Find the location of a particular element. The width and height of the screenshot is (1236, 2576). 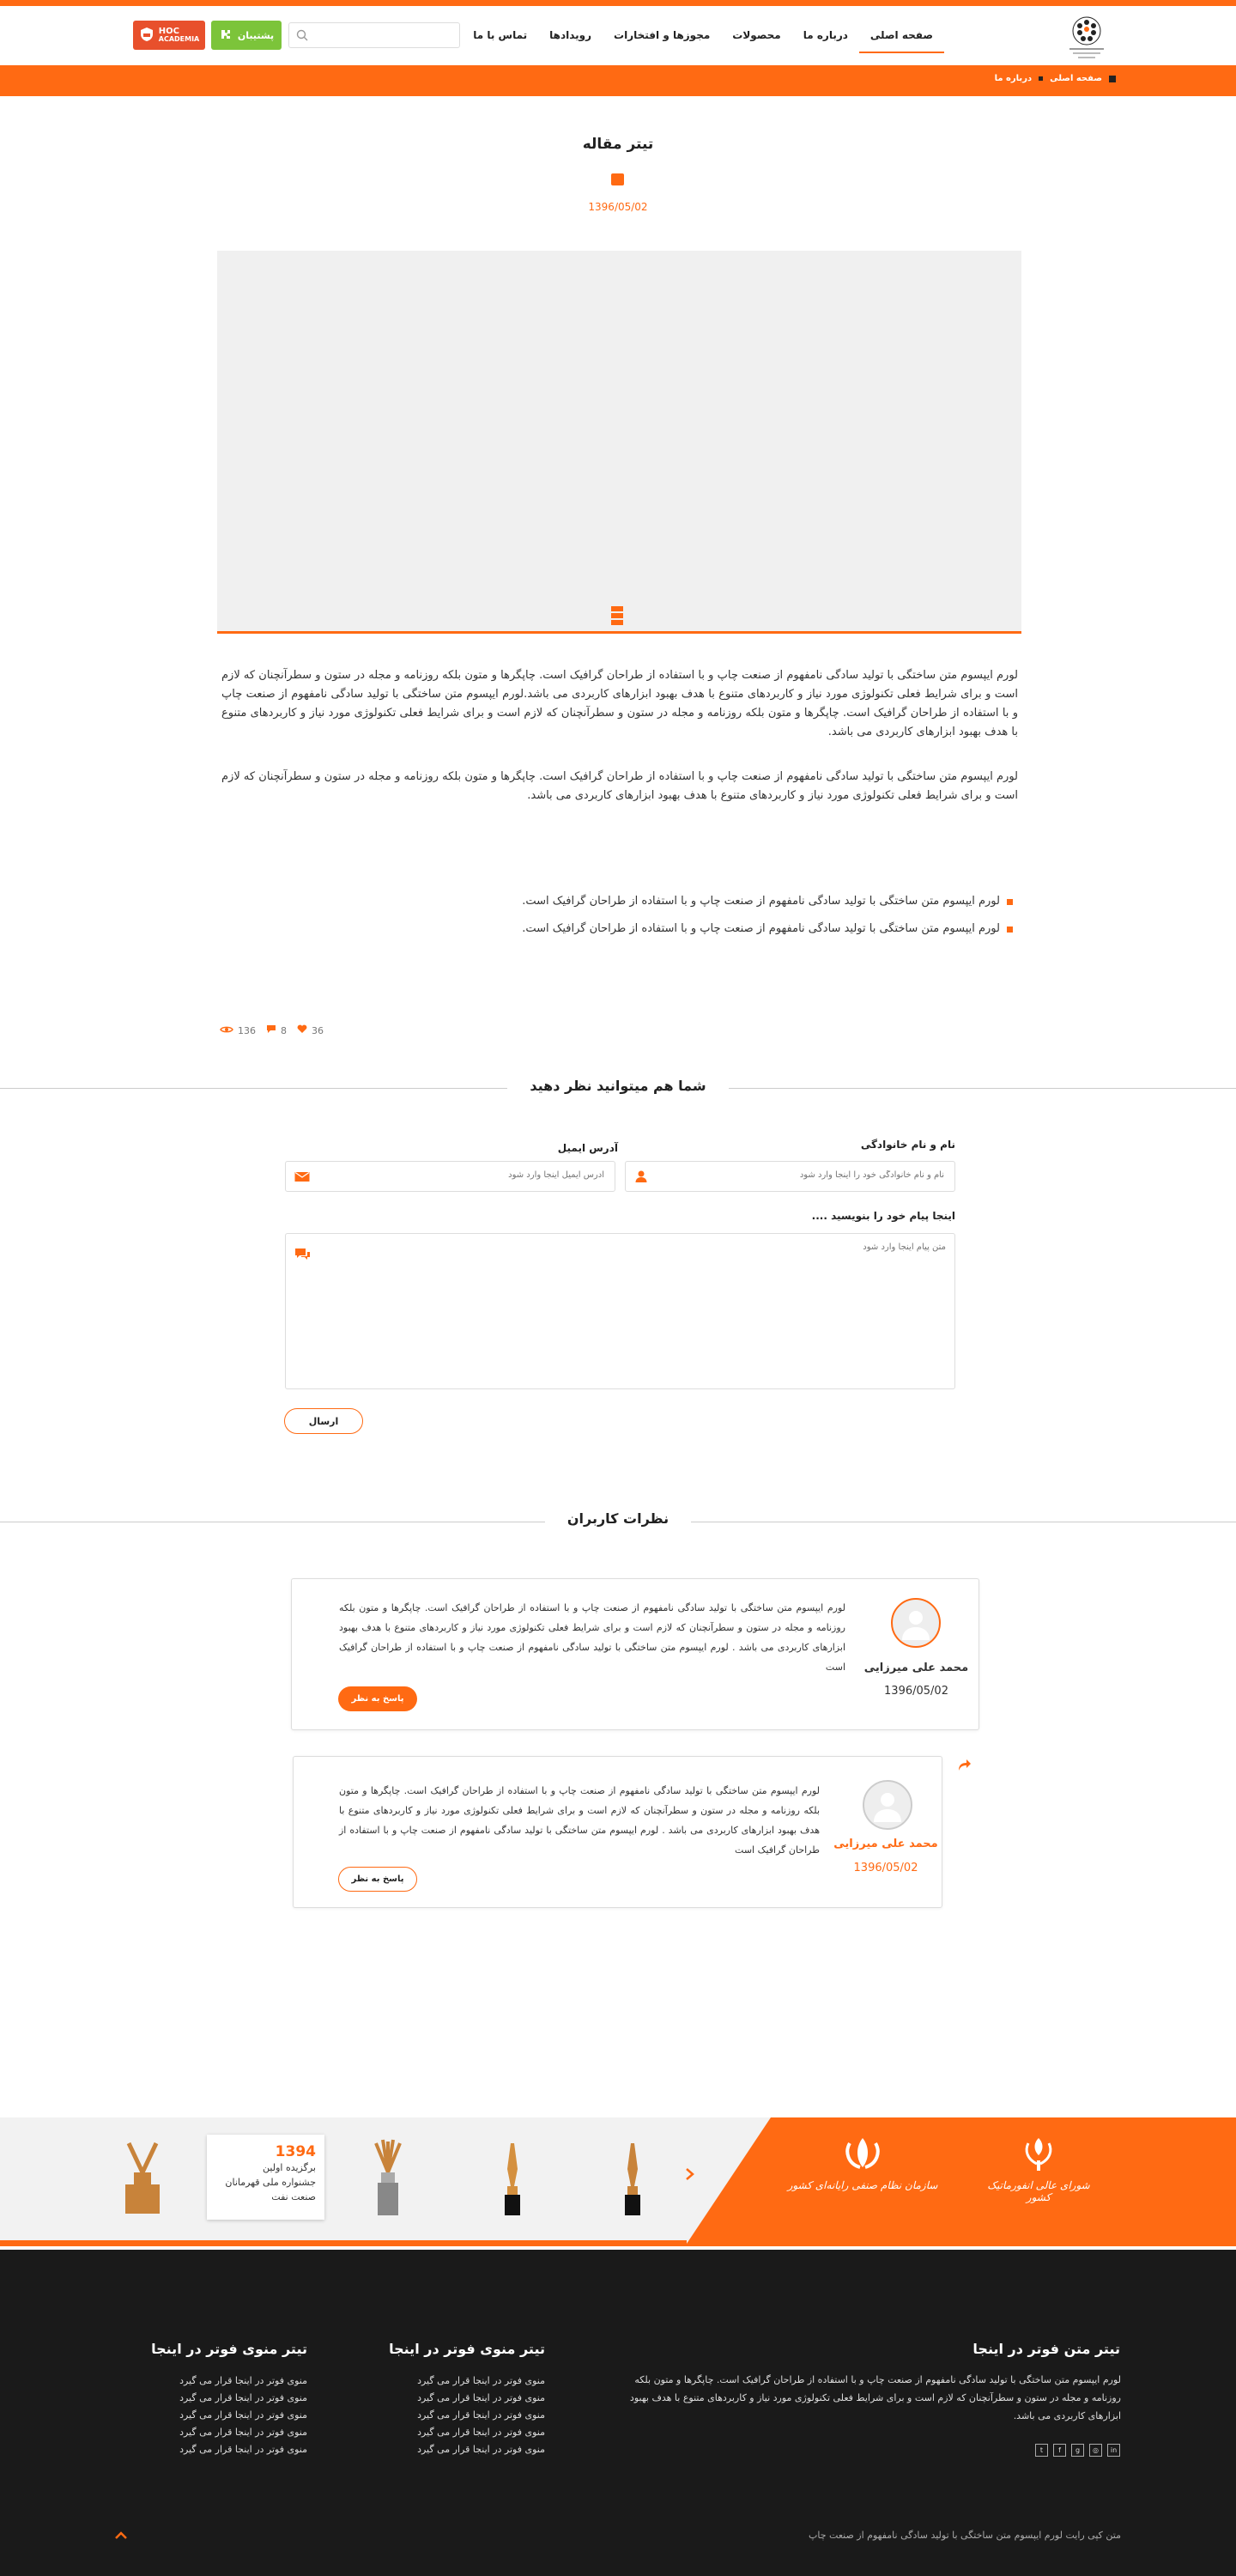

nav-home: صفحه اصلی is located at coordinates (901, 36).